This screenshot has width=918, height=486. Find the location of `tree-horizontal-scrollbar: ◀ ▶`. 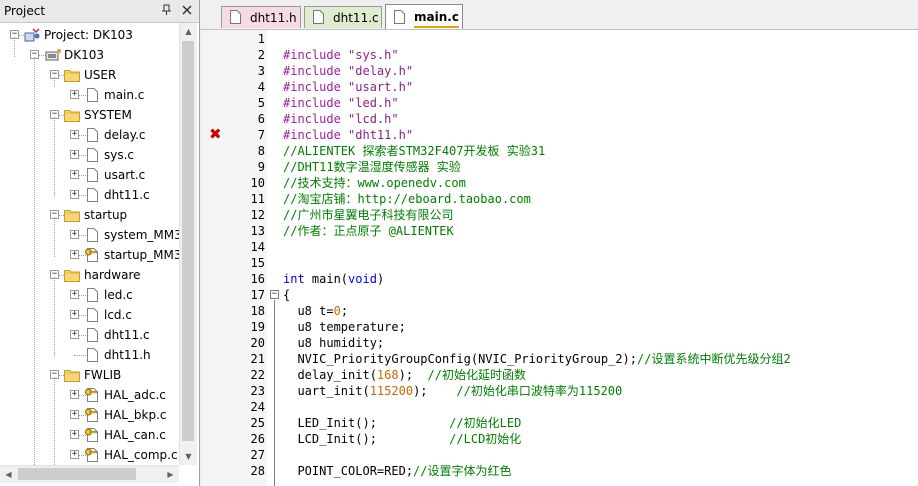

tree-horizontal-scrollbar: ◀ ▶ is located at coordinates (89, 474).